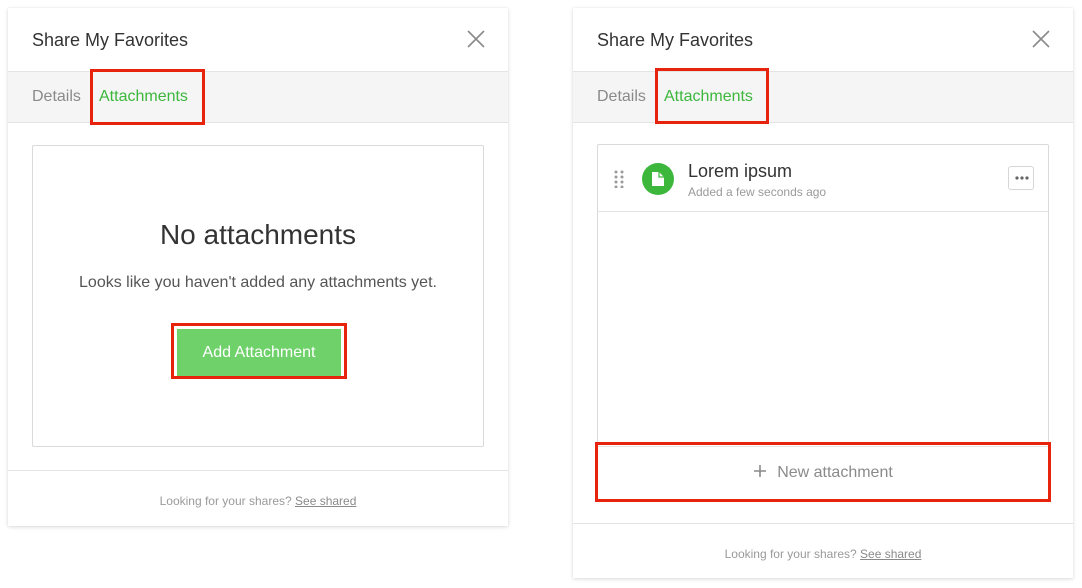  Describe the element at coordinates (258, 234) in the screenshot. I see `empty-state-heading: No attachments` at that location.